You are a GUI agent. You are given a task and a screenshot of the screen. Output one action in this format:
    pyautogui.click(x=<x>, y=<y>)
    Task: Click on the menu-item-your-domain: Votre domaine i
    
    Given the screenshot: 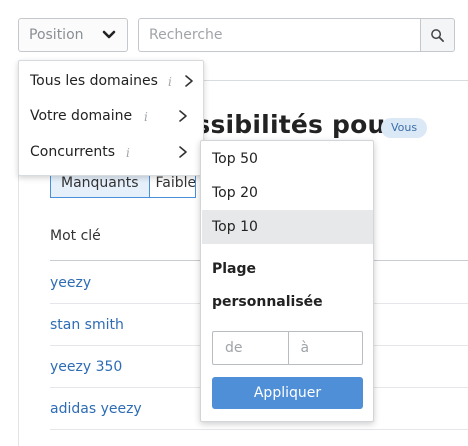 What is the action you would take?
    pyautogui.click(x=112, y=116)
    